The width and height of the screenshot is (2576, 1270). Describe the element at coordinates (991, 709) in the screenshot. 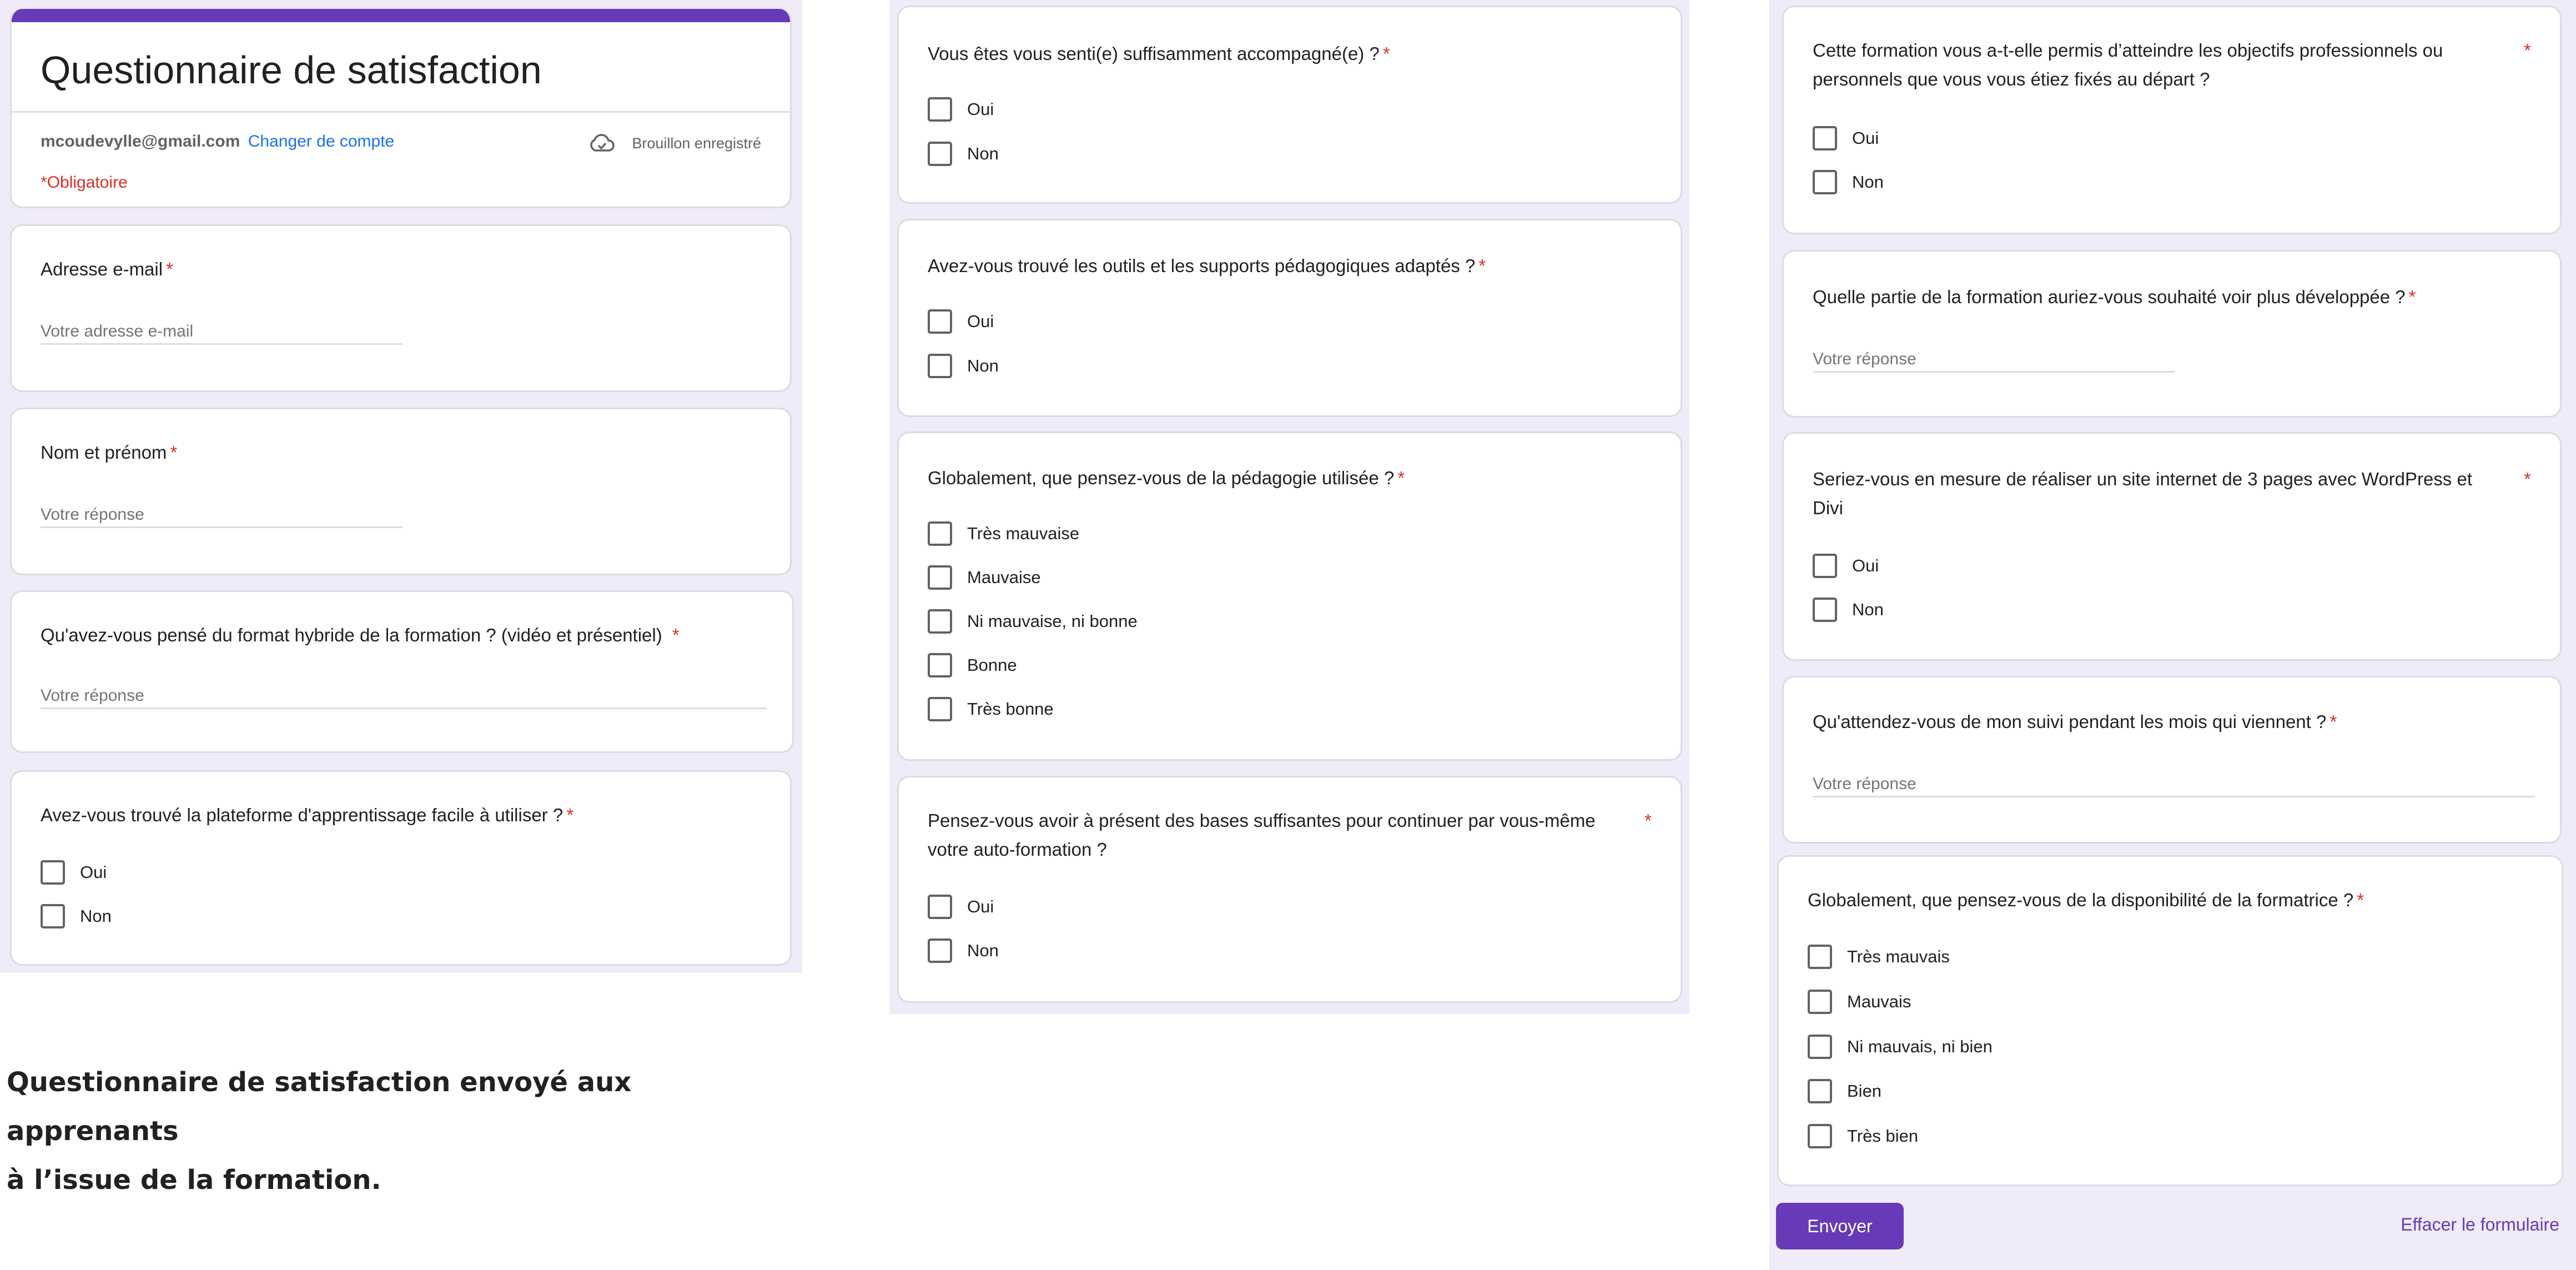

I see `checkbox-option: Très bonne` at that location.